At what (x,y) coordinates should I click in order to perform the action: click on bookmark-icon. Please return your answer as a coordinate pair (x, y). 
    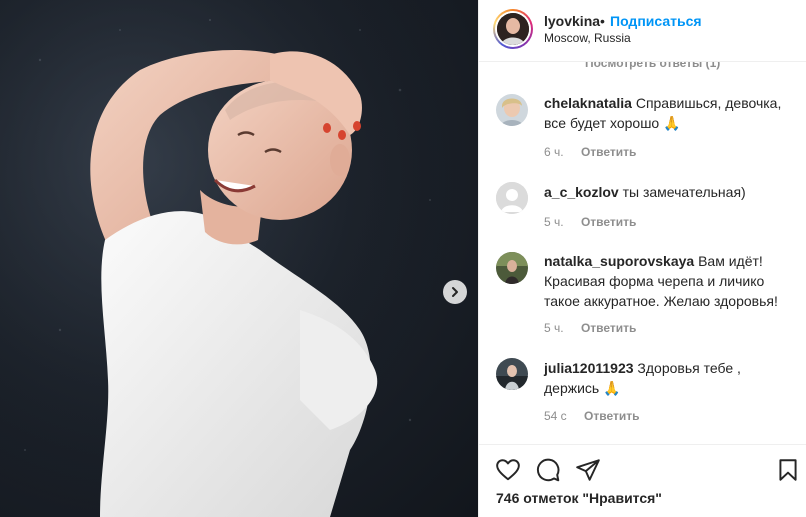
    Looking at the image, I should click on (788, 470).